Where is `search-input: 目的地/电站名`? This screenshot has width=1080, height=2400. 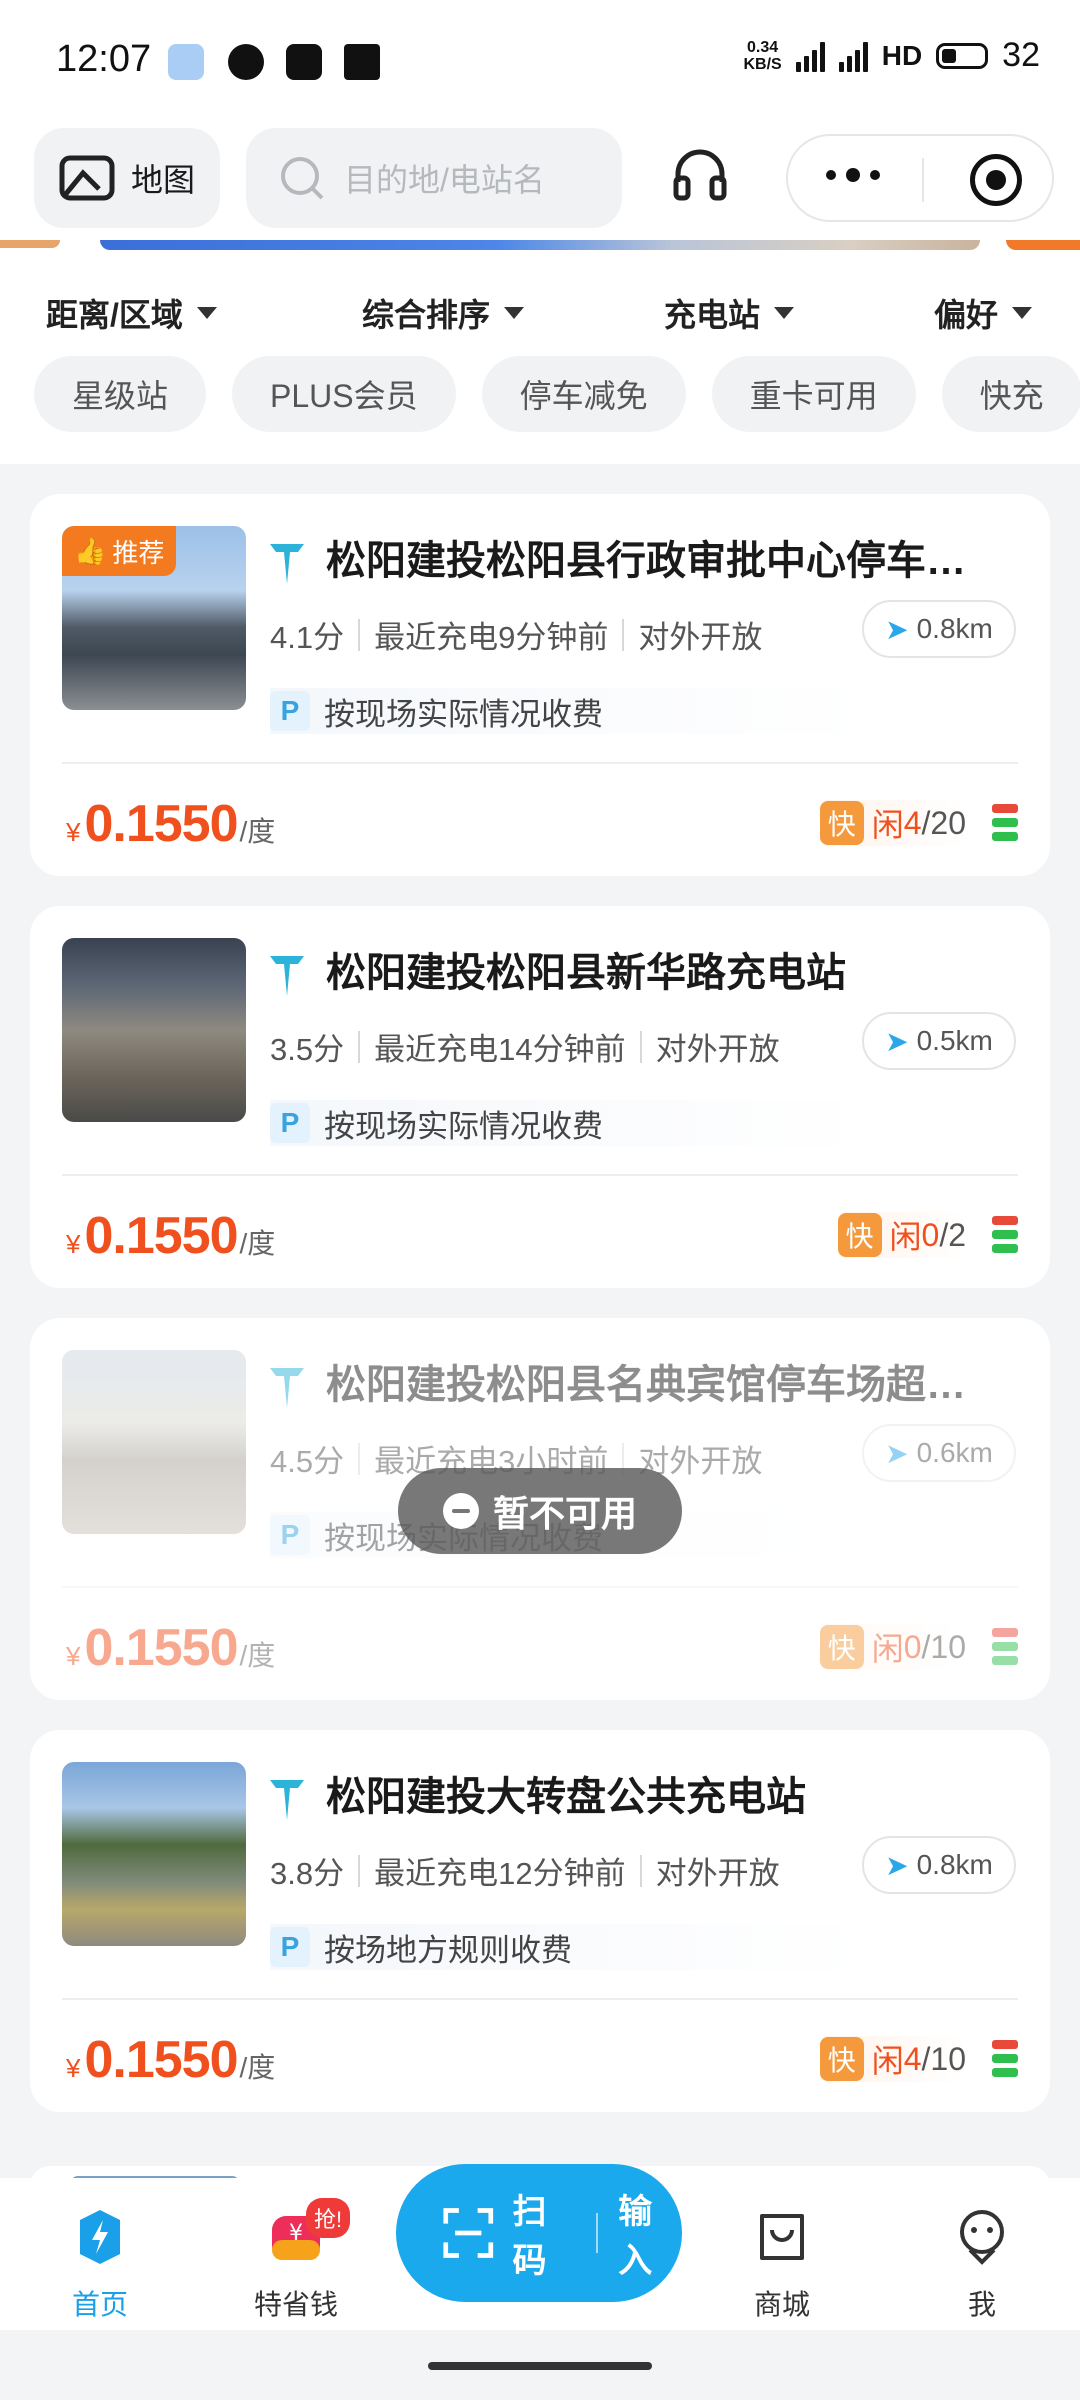 search-input: 目的地/电站名 is located at coordinates (434, 178).